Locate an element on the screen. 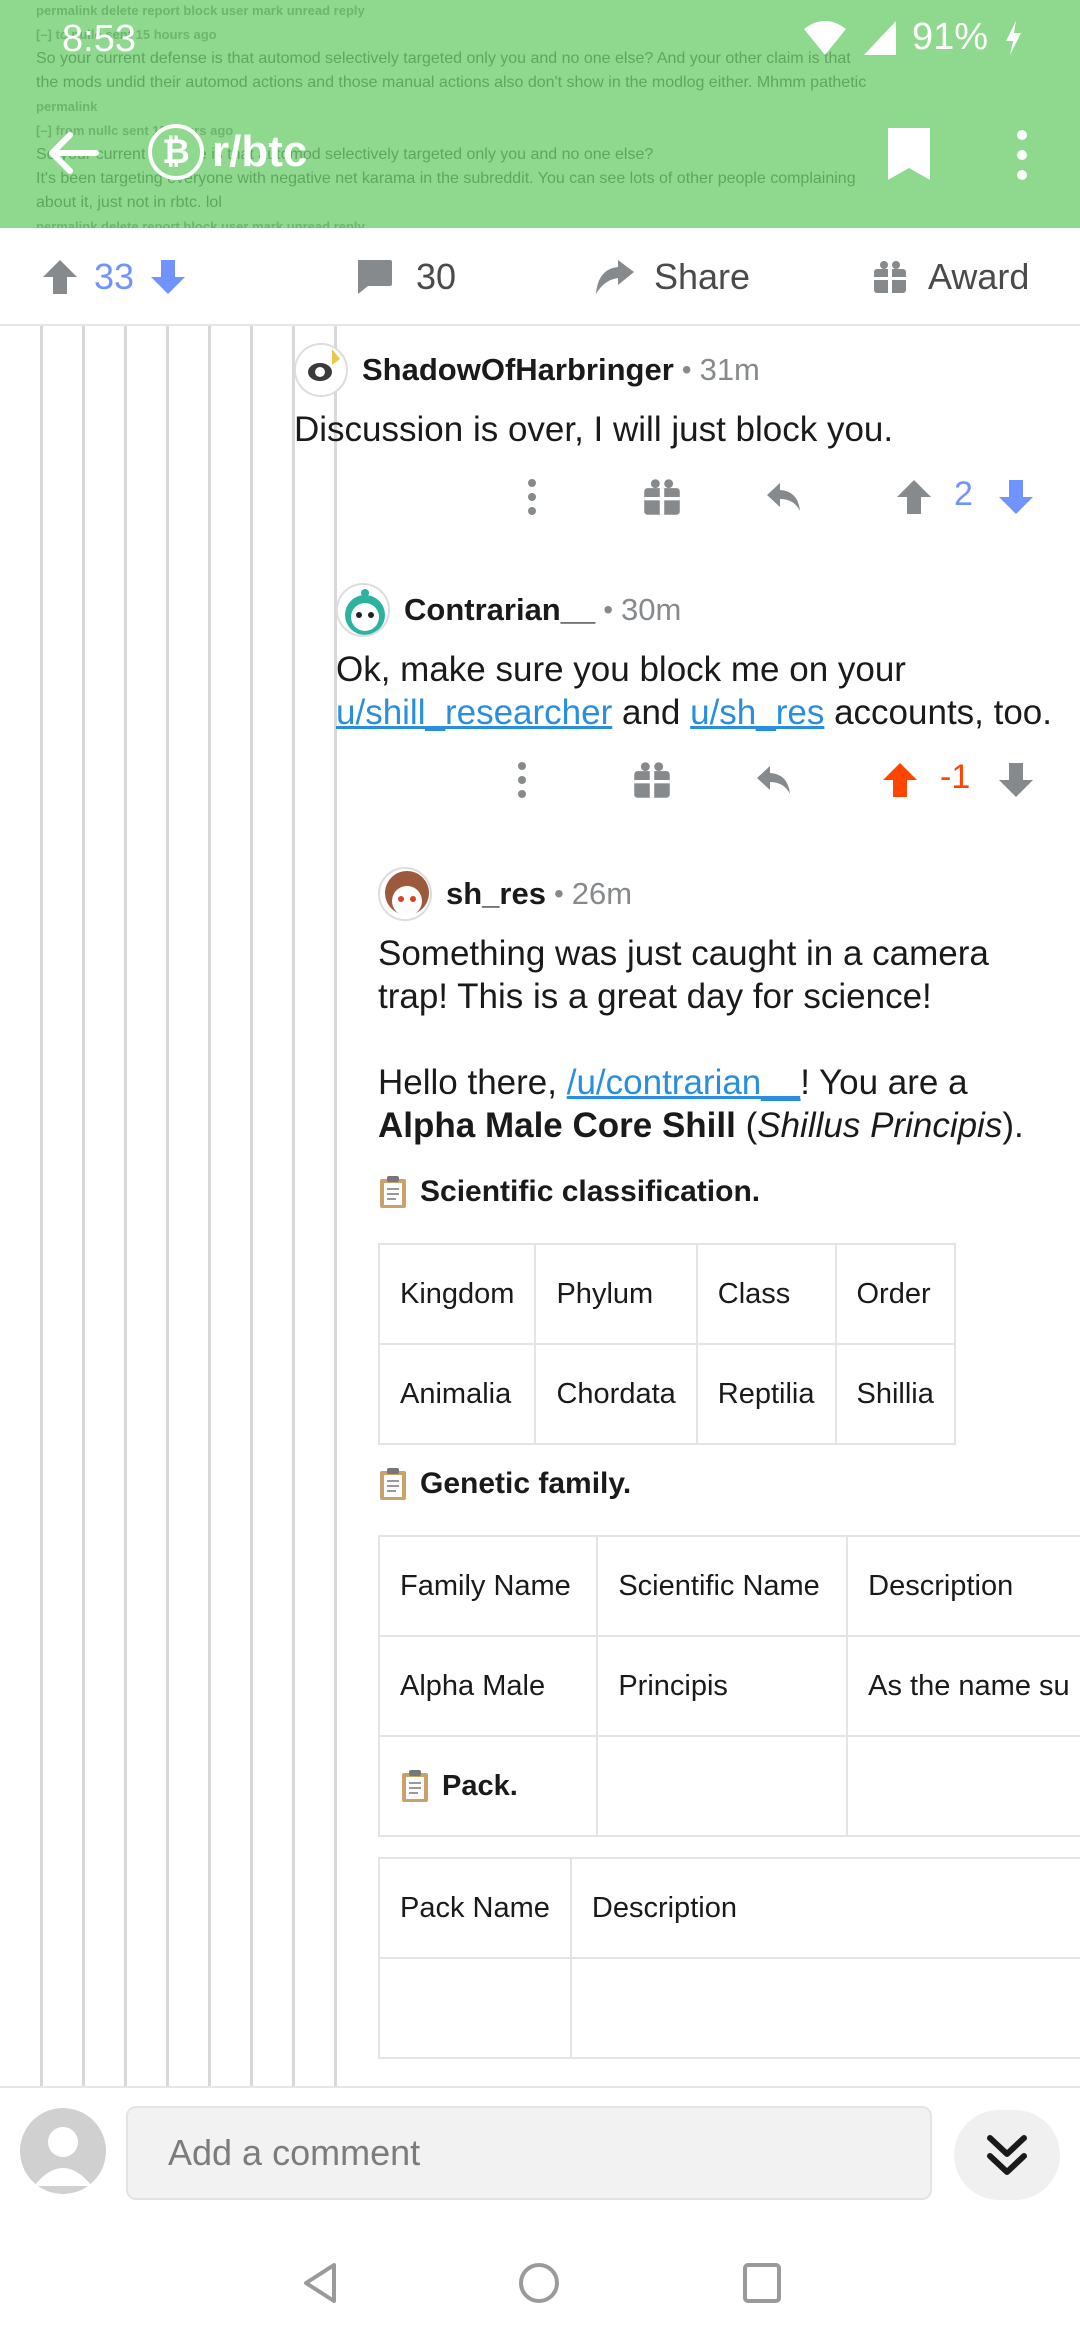 The image size is (1080, 2340). table-row: Alpha Male Principis As the name su is located at coordinates (728, 1686).